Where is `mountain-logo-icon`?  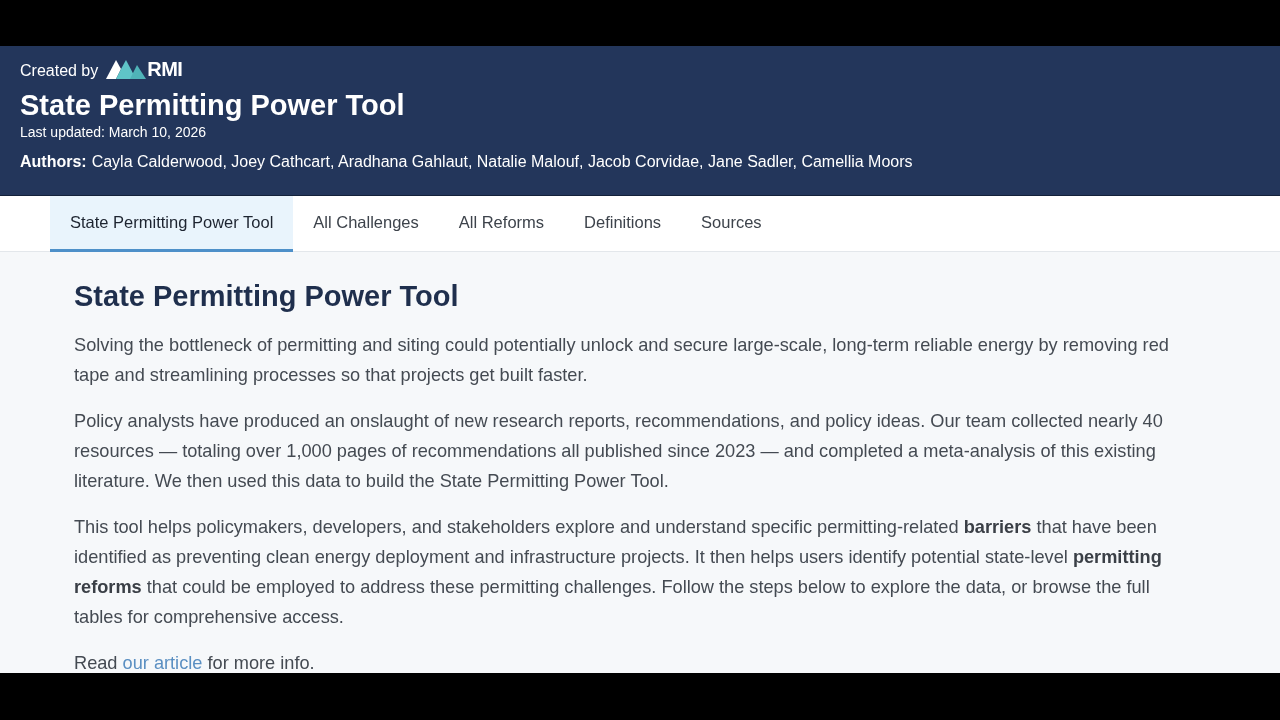
mountain-logo-icon is located at coordinates (126, 69).